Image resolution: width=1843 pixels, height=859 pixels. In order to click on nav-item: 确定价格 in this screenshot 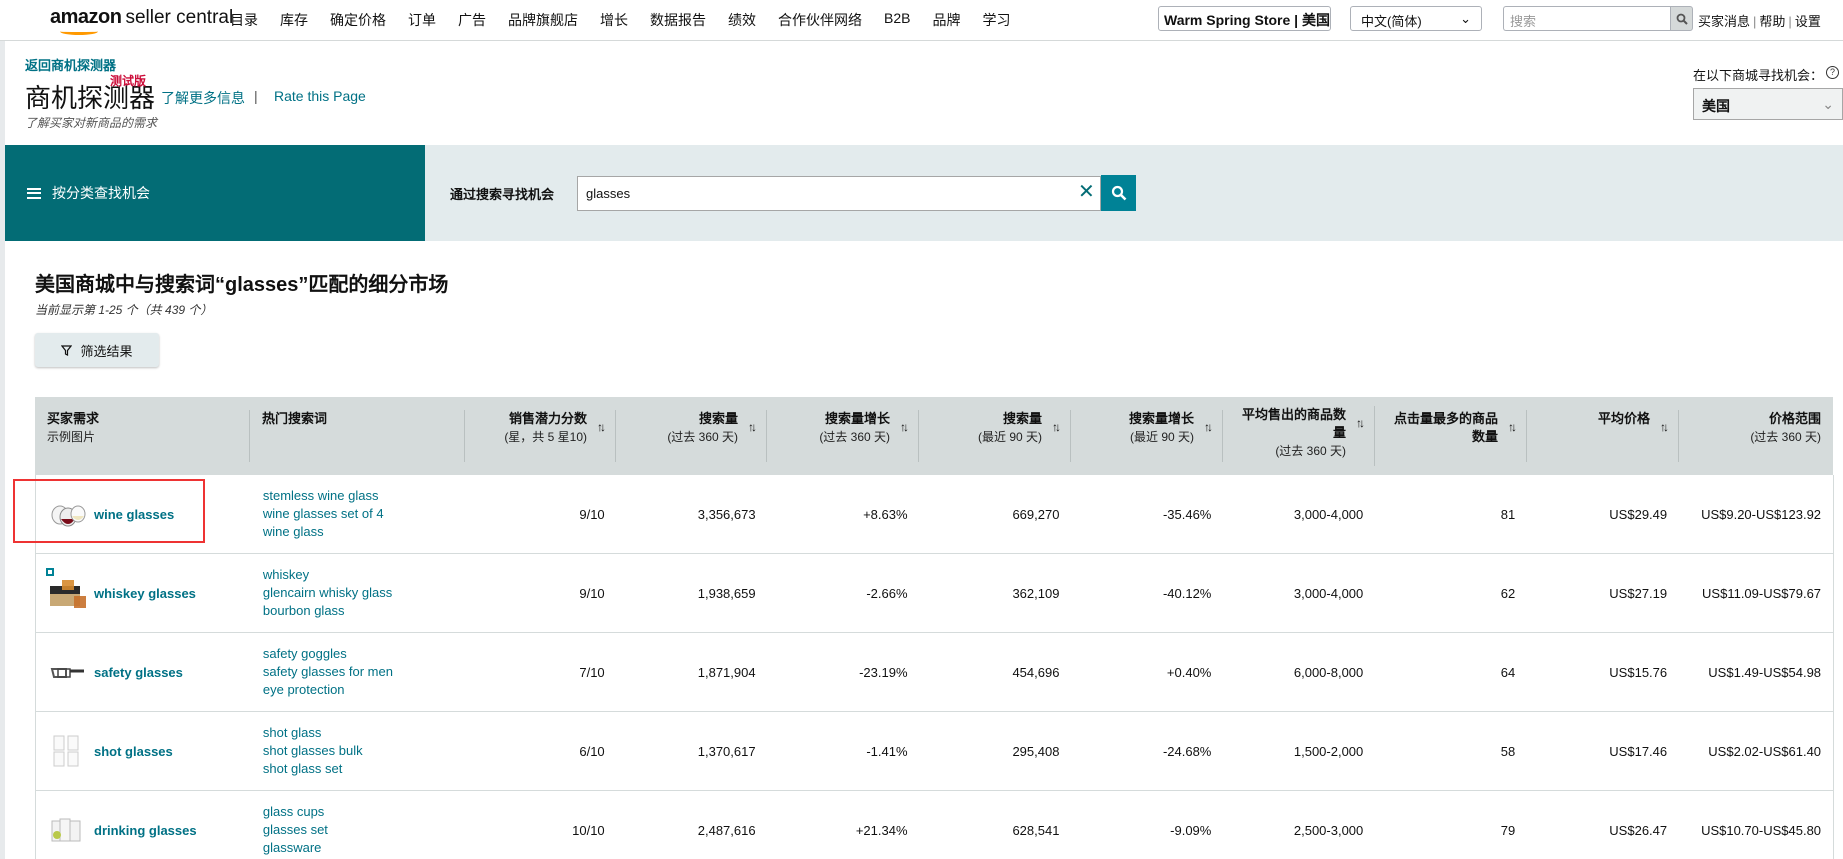, I will do `click(358, 20)`.